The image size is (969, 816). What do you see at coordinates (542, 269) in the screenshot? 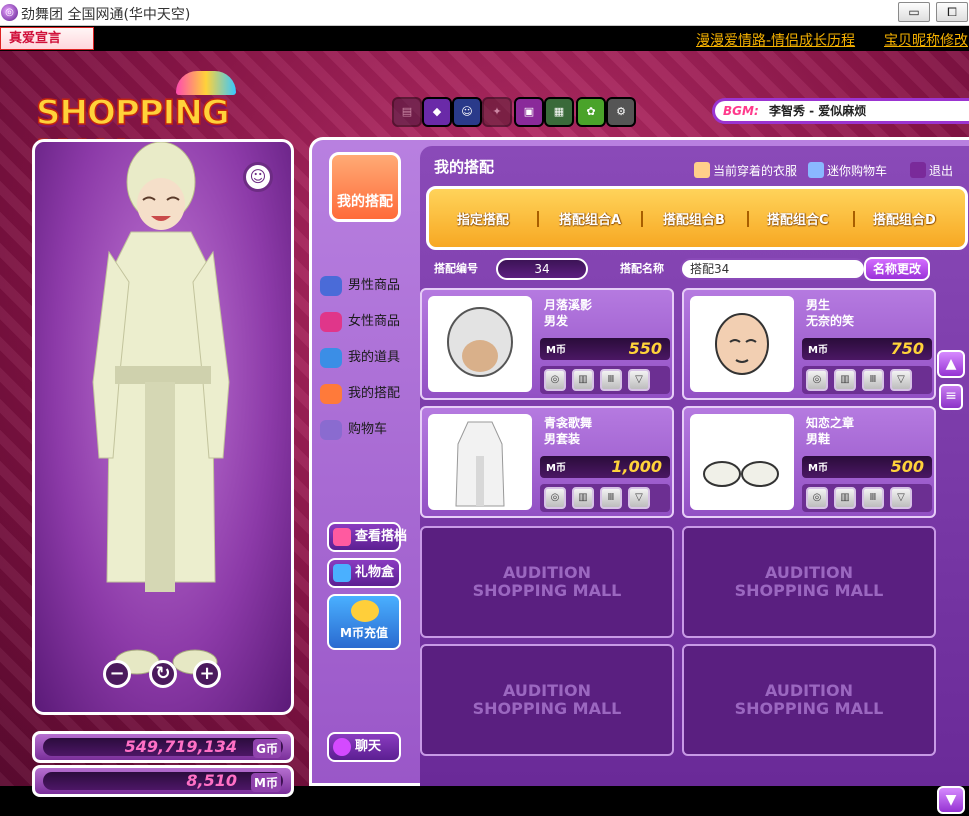
I see `outfit-number-field: 34` at bounding box center [542, 269].